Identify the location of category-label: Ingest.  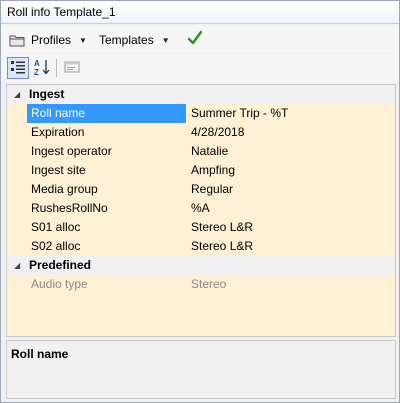
(47, 94).